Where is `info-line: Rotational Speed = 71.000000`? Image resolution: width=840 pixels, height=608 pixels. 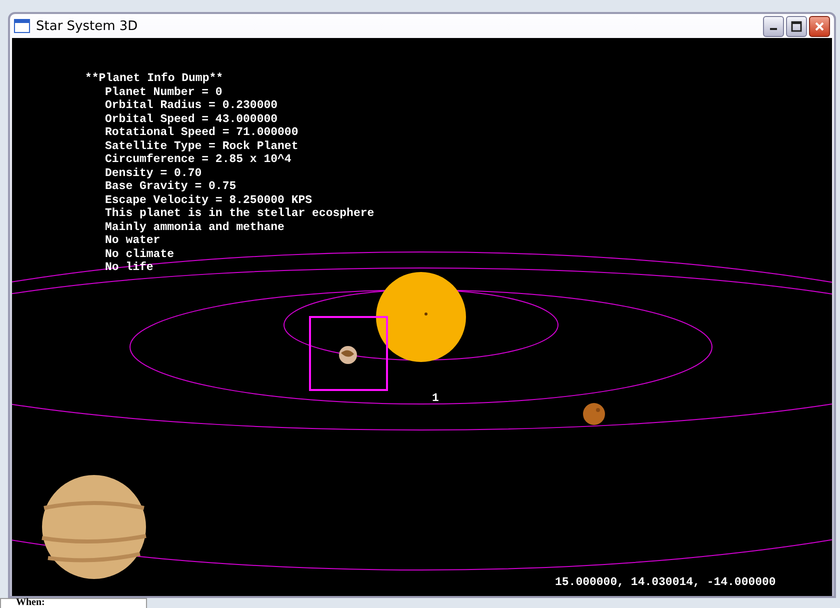
info-line: Rotational Speed = 71.000000 is located at coordinates (202, 133).